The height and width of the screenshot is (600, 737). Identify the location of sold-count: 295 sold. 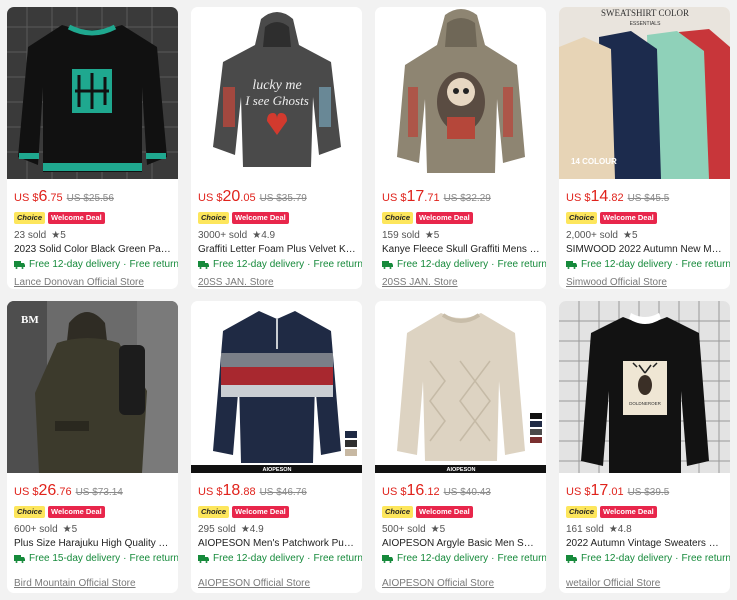
(217, 529).